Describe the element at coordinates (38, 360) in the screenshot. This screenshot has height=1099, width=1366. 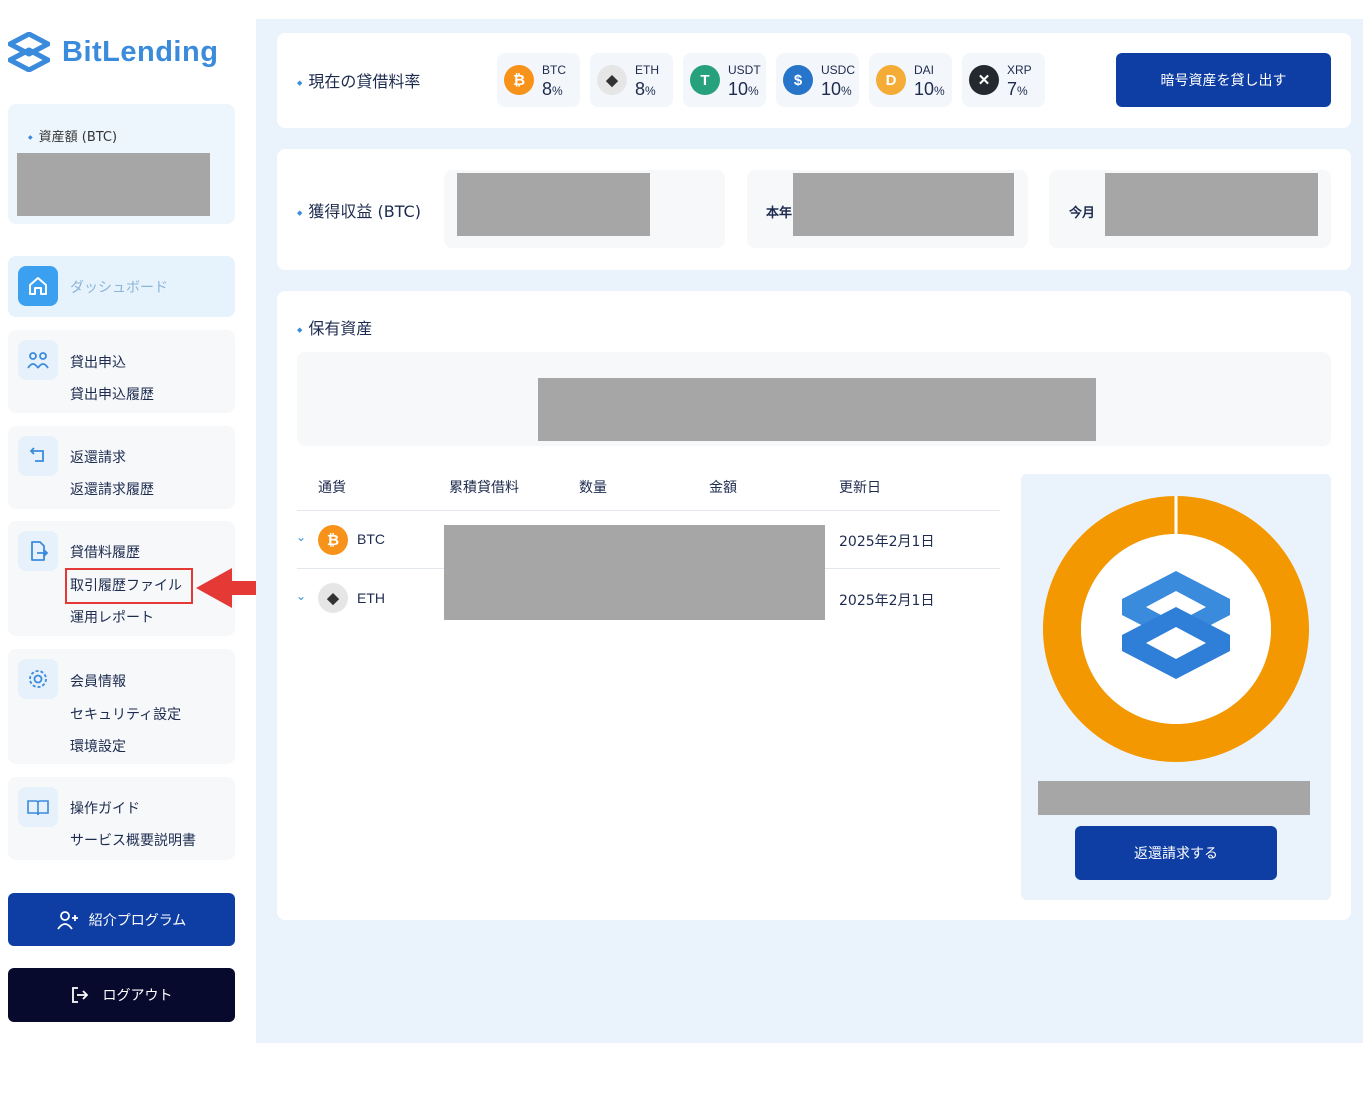
I see `users-icon` at that location.